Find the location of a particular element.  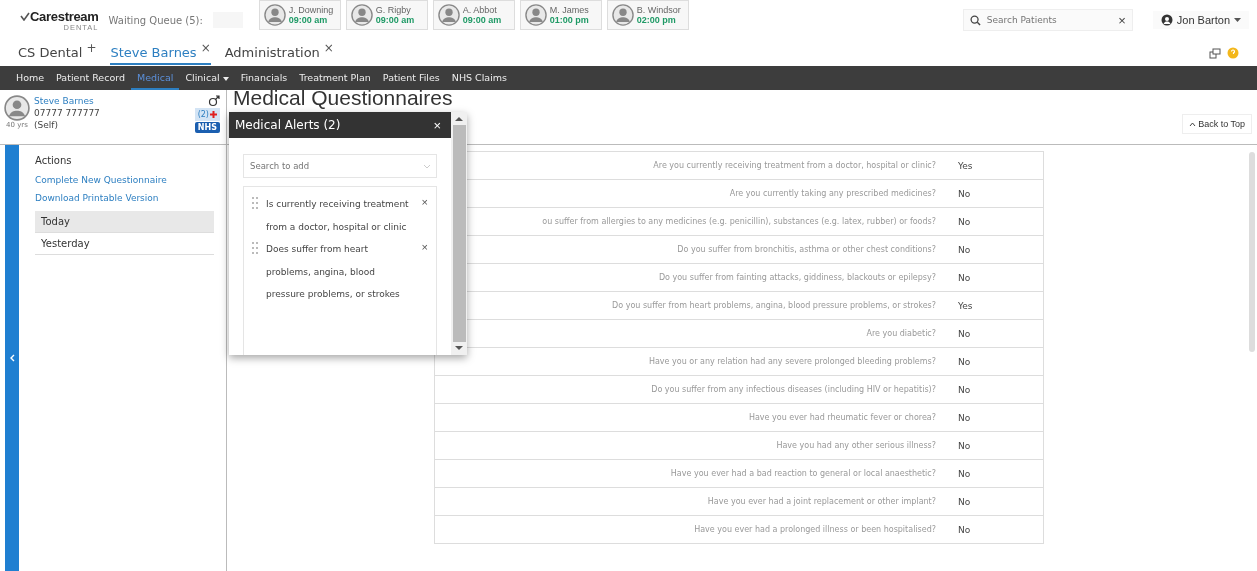

collapse-sidebar-bar is located at coordinates (12, 358).